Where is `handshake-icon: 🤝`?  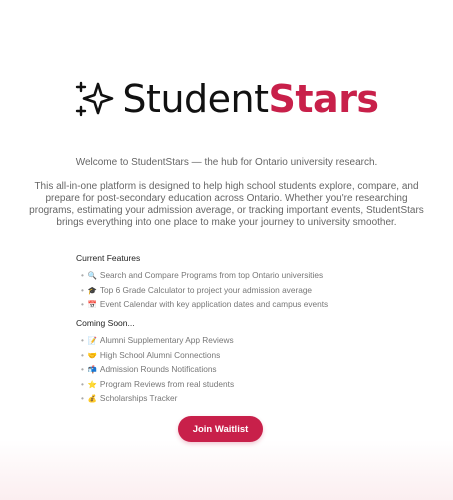
handshake-icon: 🤝 is located at coordinates (92, 355).